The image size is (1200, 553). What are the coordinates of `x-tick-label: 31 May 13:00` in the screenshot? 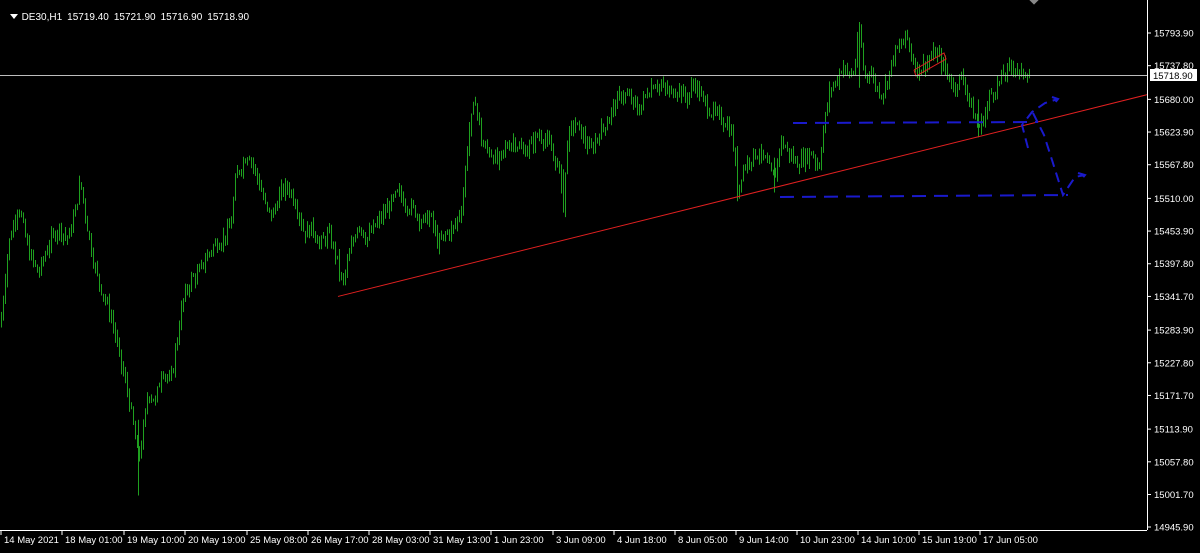 It's located at (462, 540).